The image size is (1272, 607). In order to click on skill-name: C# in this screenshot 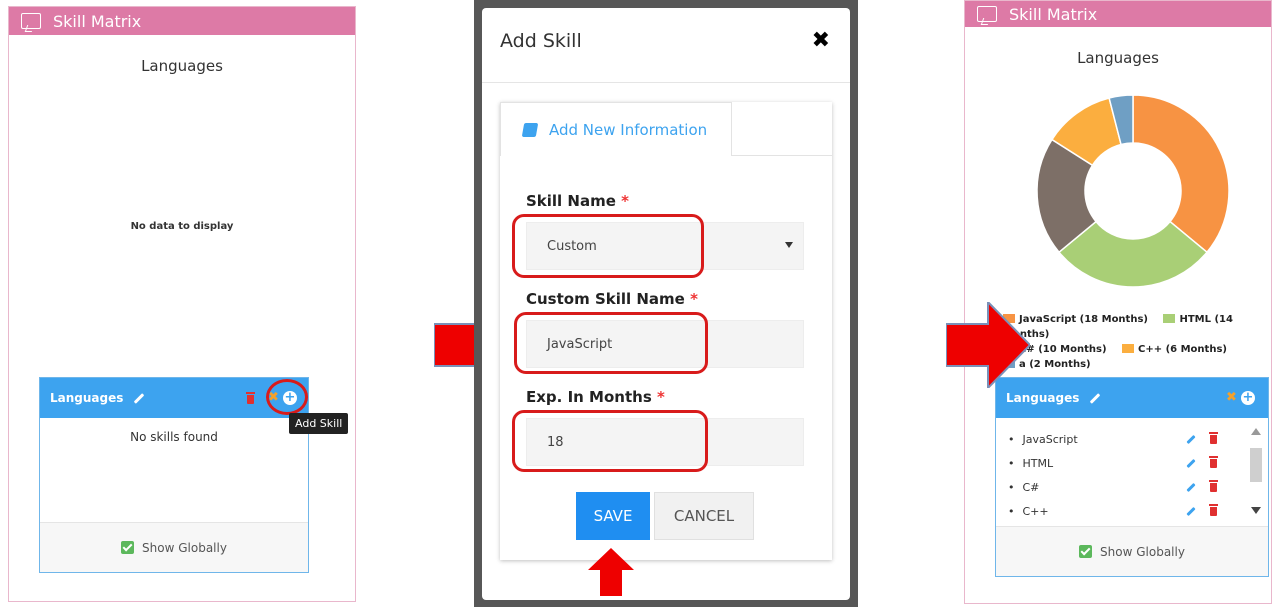, I will do `click(1031, 487)`.